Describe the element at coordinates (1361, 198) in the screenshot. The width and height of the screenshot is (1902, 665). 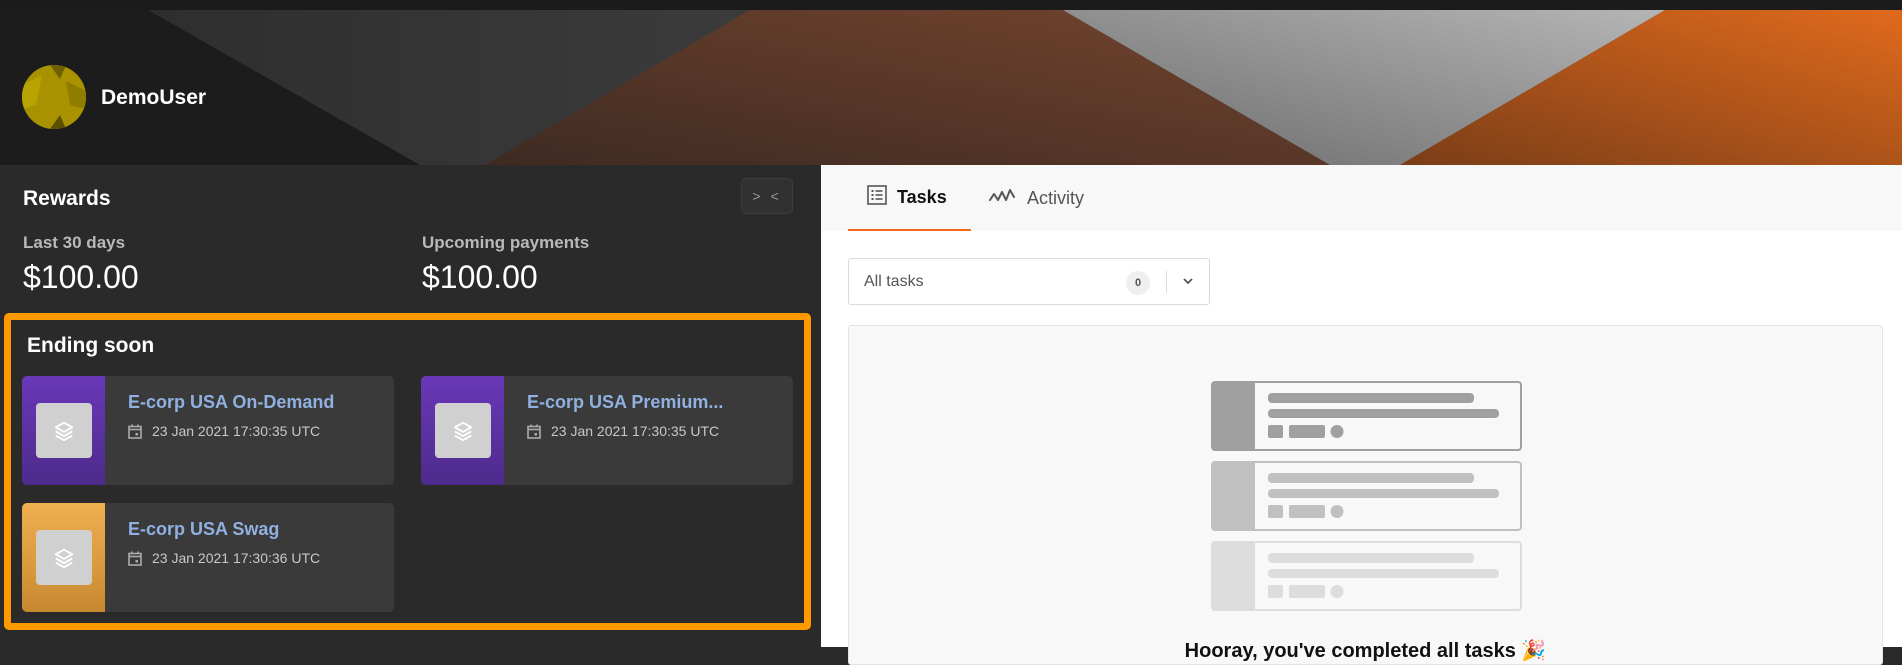
I see `tab-bar: Tasks Activity` at that location.